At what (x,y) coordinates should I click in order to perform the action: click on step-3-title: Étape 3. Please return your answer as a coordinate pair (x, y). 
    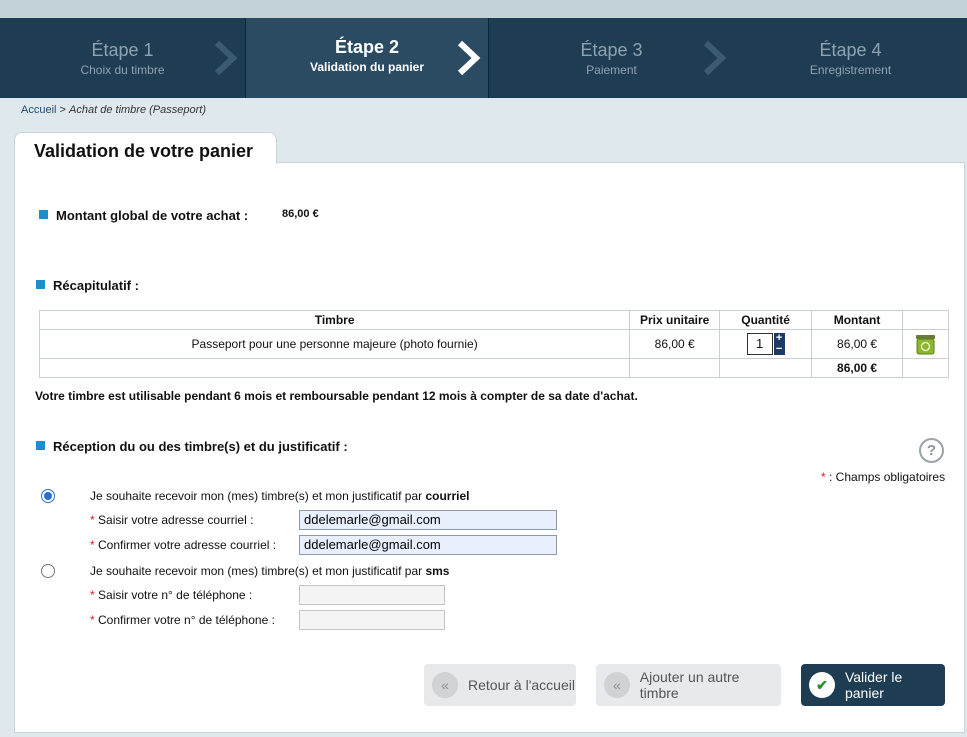
    Looking at the image, I should click on (611, 50).